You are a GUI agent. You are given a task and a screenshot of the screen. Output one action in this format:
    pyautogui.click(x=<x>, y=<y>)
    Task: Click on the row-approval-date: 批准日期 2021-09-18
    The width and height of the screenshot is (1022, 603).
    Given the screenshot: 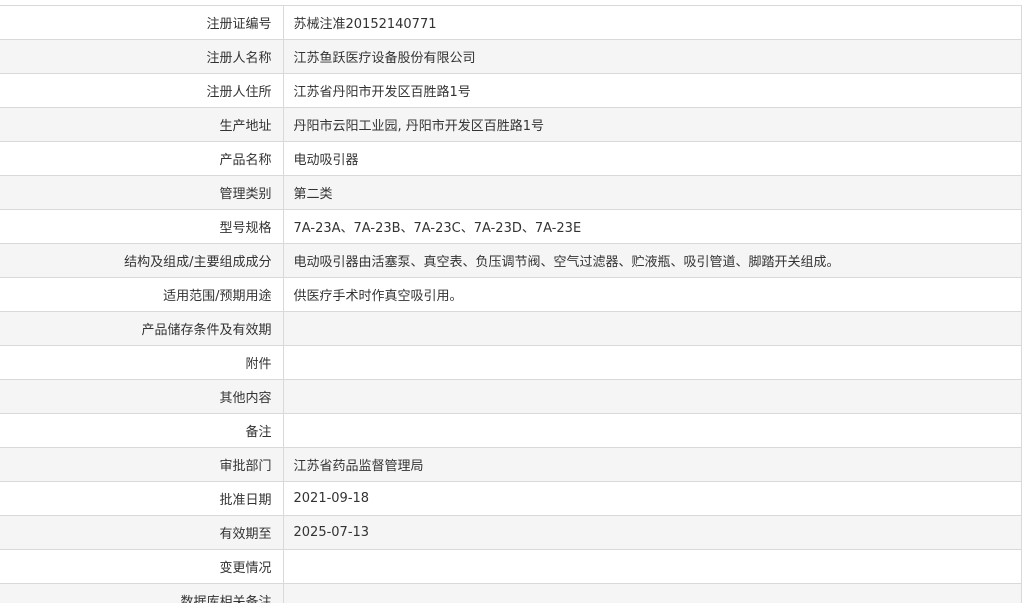 What is the action you would take?
    pyautogui.click(x=511, y=498)
    